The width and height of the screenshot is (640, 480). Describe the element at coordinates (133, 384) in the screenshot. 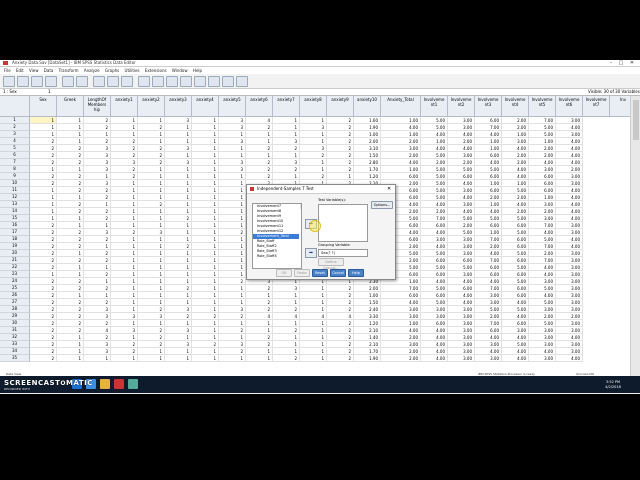

I see `chrome-icon` at that location.